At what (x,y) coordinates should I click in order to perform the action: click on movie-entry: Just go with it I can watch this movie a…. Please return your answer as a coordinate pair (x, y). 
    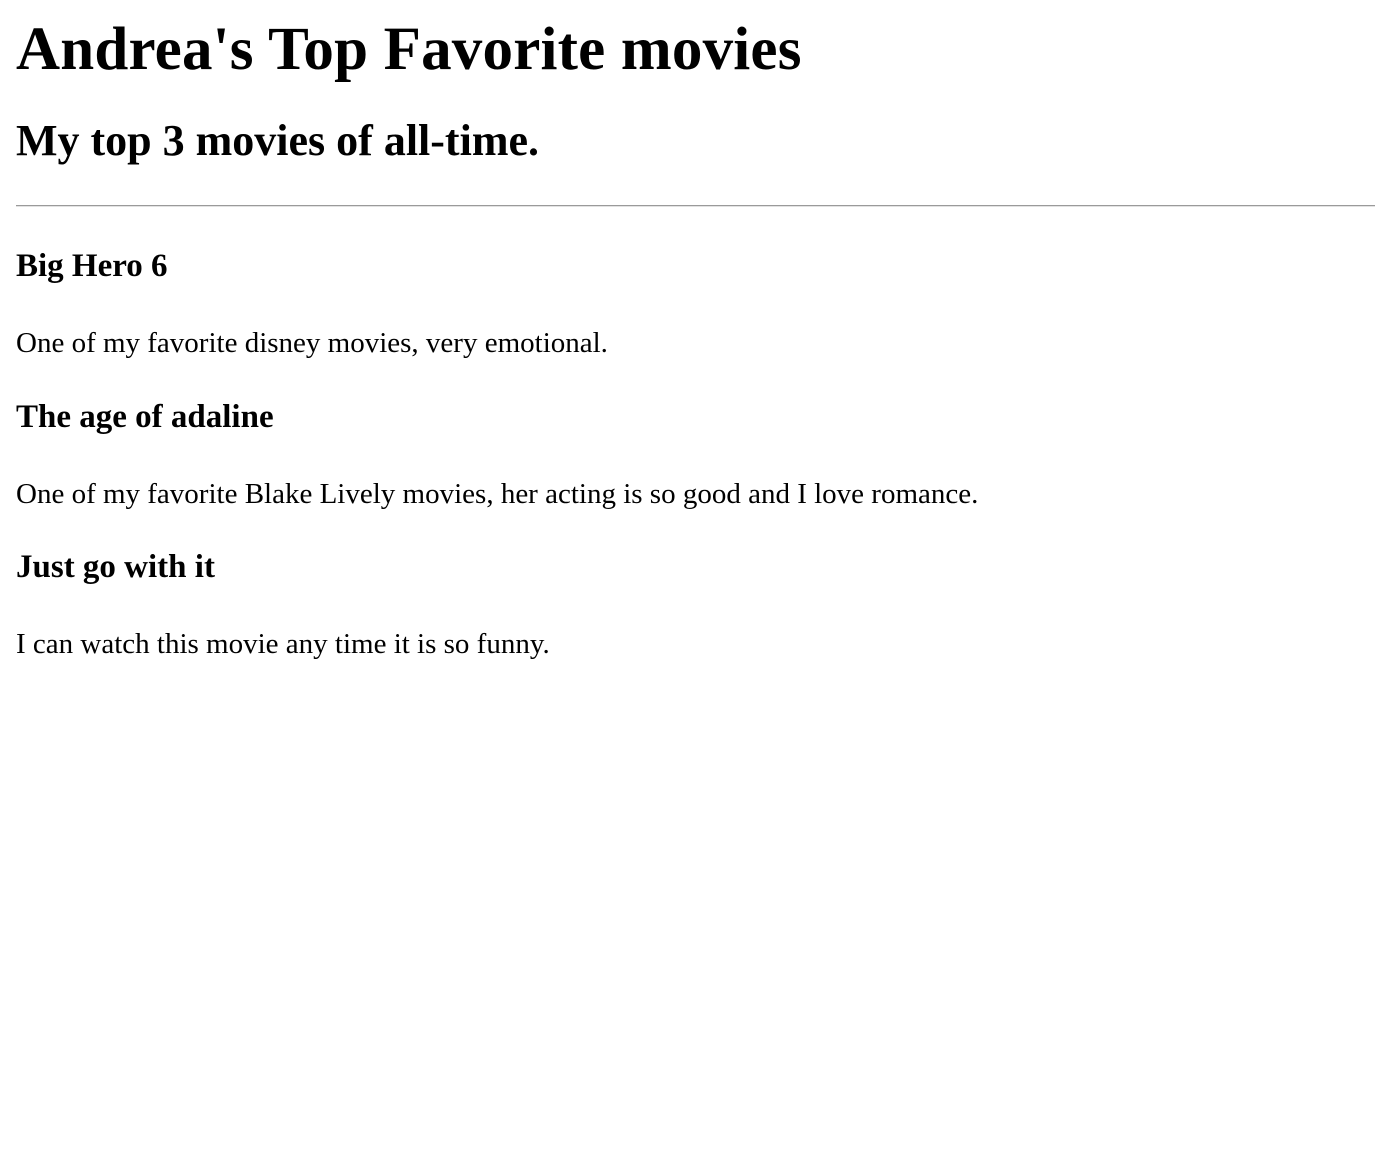
    Looking at the image, I should click on (695, 605).